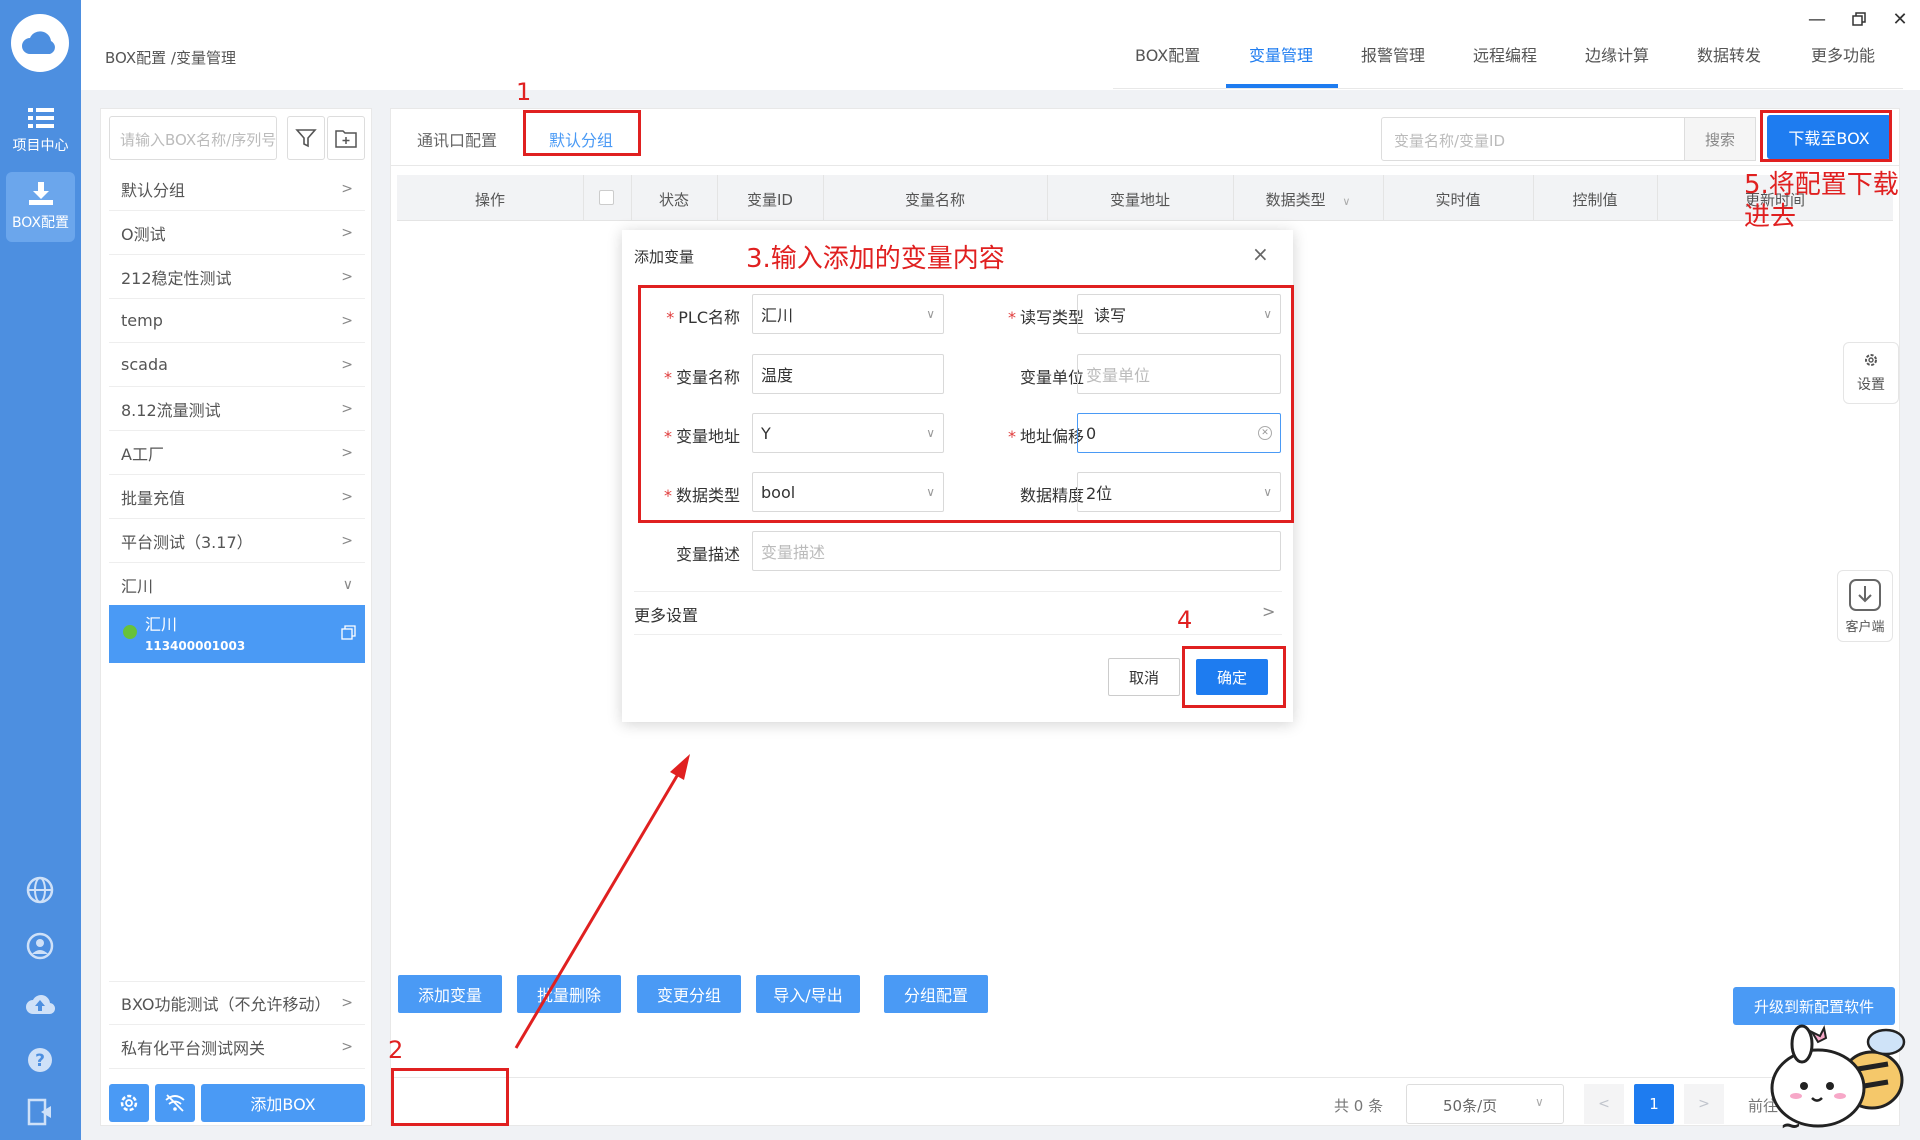 The image size is (1920, 1140). I want to click on prev-page-button: <, so click(1604, 1104).